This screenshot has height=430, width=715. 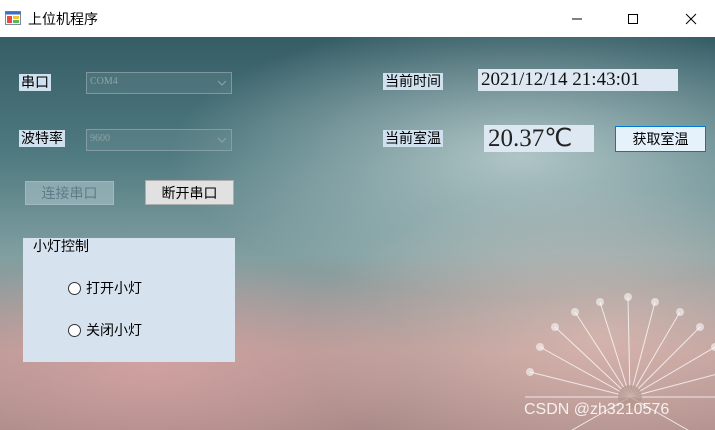 What do you see at coordinates (35, 82) in the screenshot?
I see `port-label: 串口` at bounding box center [35, 82].